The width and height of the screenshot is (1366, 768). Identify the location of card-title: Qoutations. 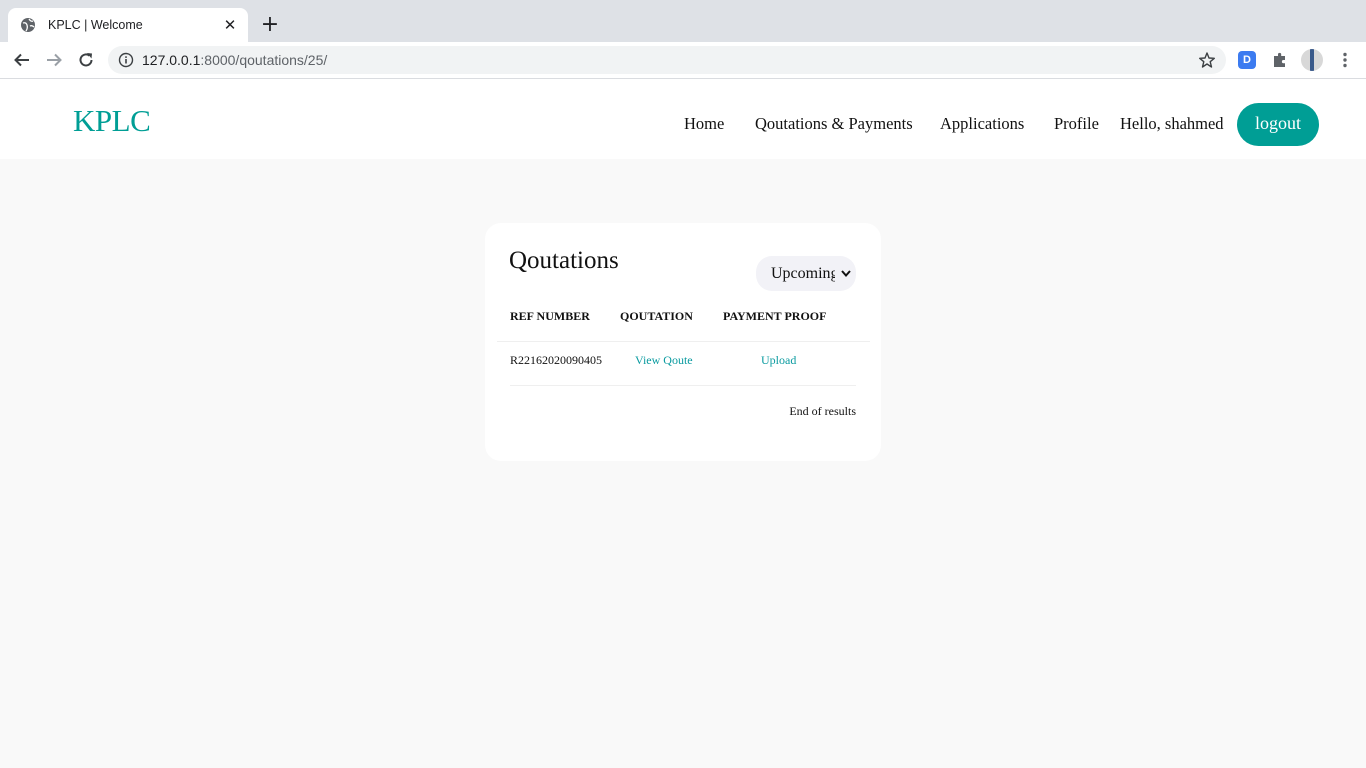
(564, 260).